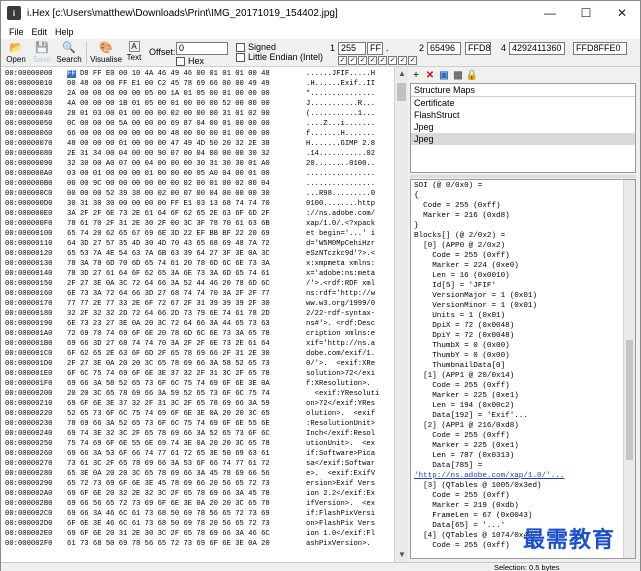  Describe the element at coordinates (416, 75) in the screenshot. I see `add-plus-icon: +` at that location.